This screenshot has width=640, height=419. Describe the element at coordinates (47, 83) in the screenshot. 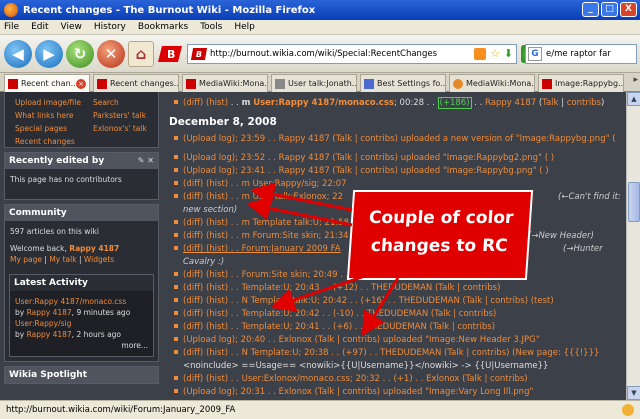

I see `tab-recent-changes: Recent chan... ×` at that location.